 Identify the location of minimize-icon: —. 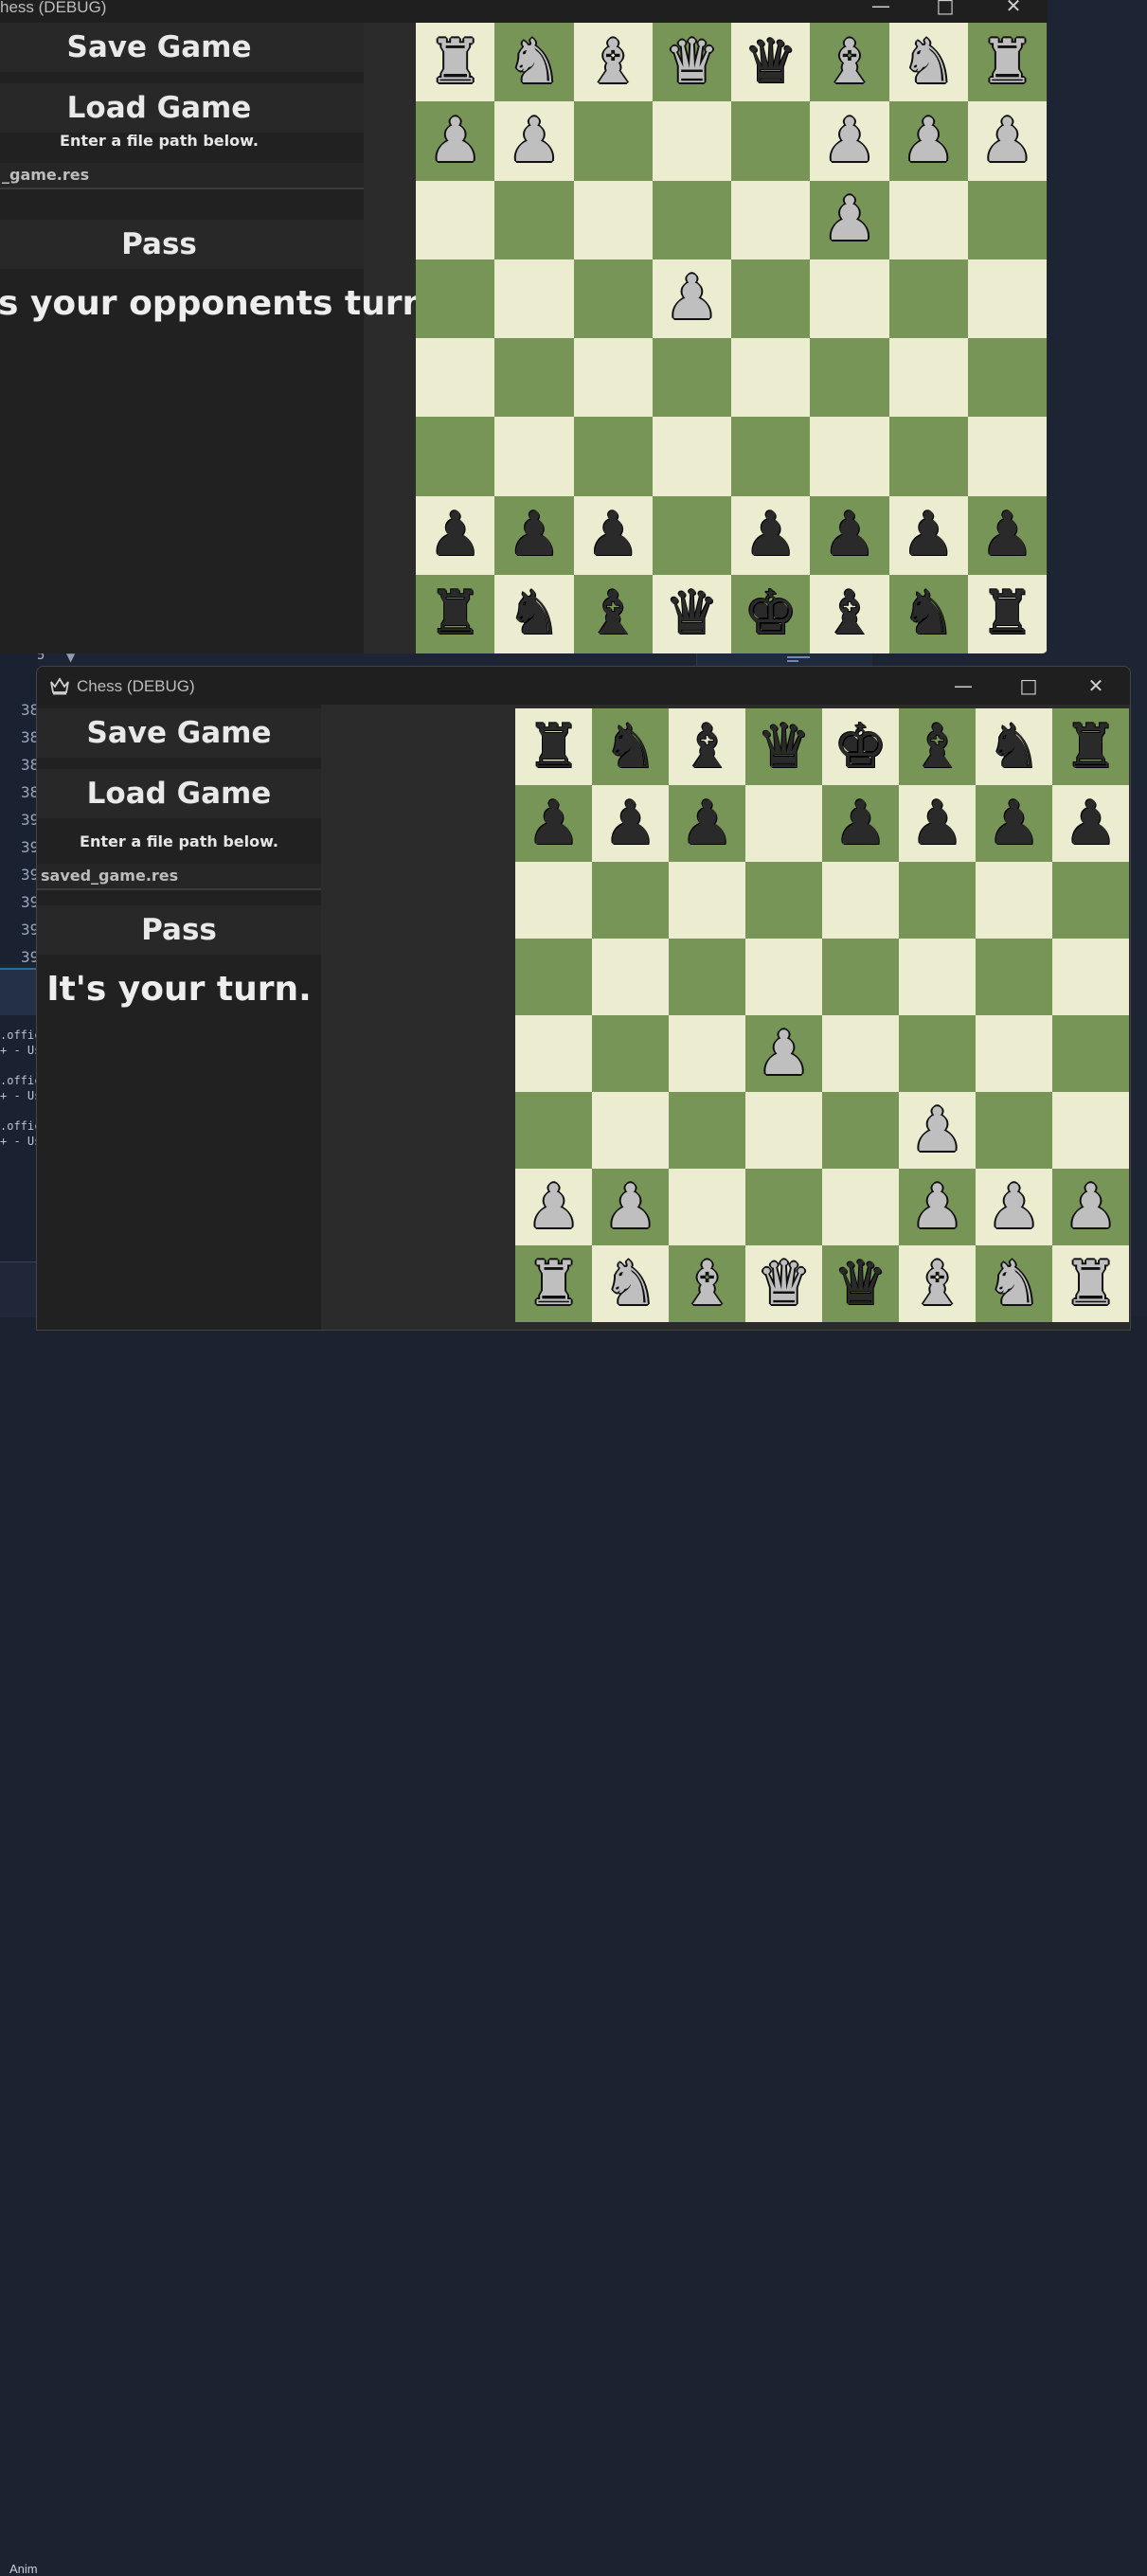
(881, 9).